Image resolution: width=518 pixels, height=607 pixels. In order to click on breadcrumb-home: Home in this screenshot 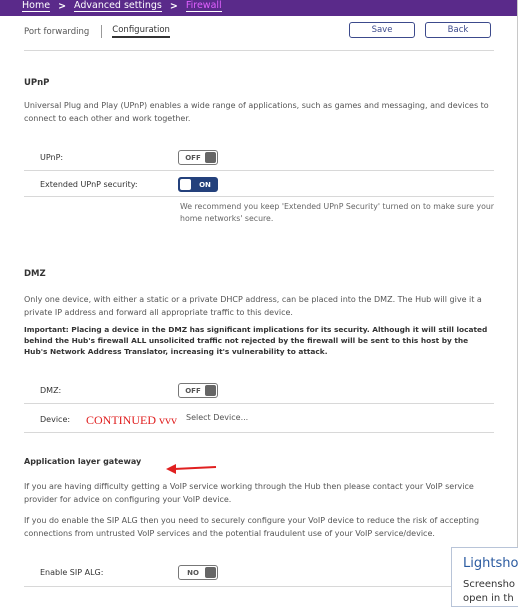, I will do `click(36, 6)`.